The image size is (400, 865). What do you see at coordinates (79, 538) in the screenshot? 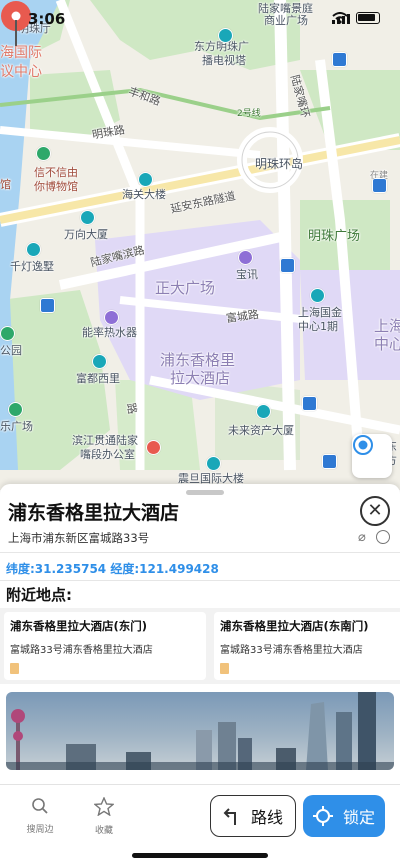
I see `place-address: 上海市浦东新区富城路33号` at bounding box center [79, 538].